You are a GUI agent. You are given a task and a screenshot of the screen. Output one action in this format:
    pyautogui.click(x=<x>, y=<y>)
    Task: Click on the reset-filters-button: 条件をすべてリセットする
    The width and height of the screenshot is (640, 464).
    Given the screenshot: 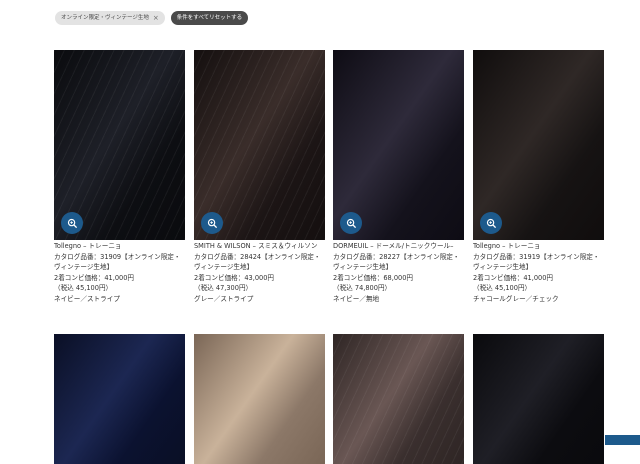 What is the action you would take?
    pyautogui.click(x=209, y=18)
    